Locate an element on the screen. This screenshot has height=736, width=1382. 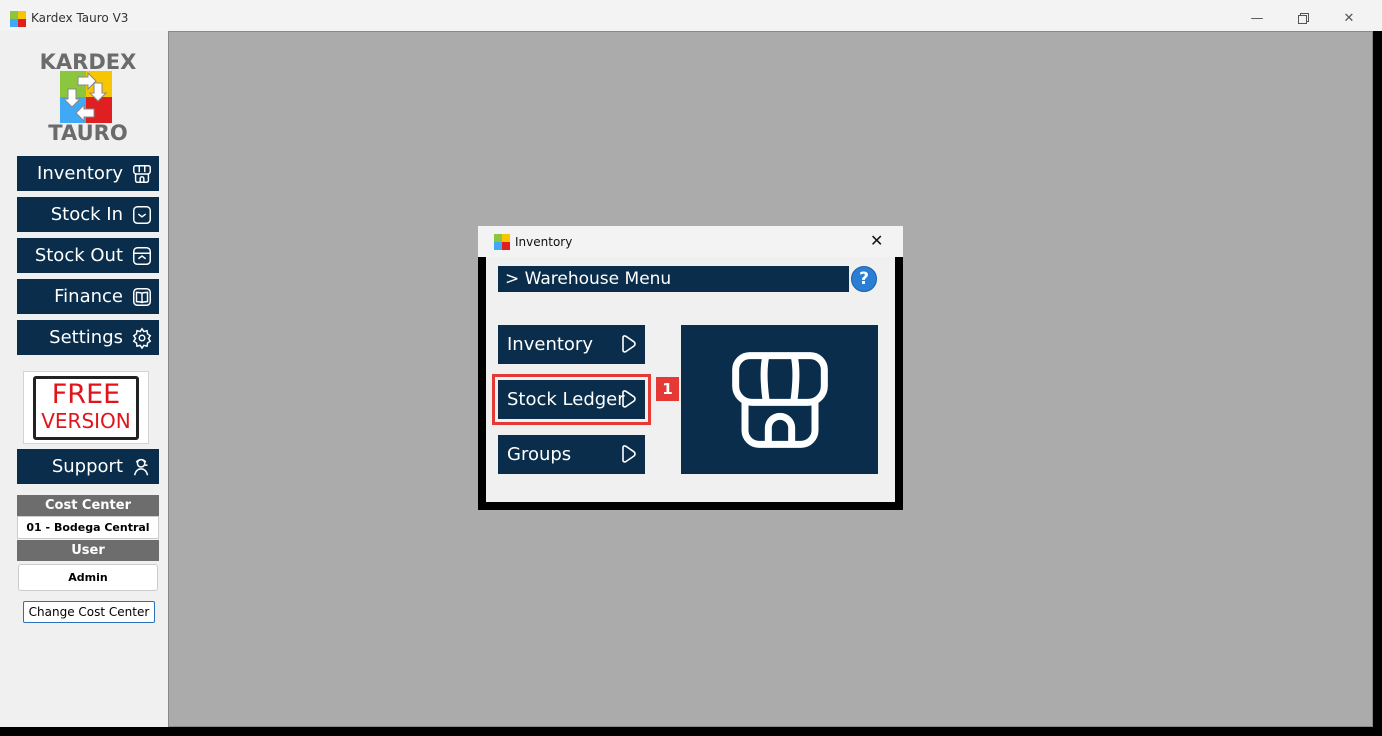
sidebar-item-label: Finance is located at coordinates (88, 296).